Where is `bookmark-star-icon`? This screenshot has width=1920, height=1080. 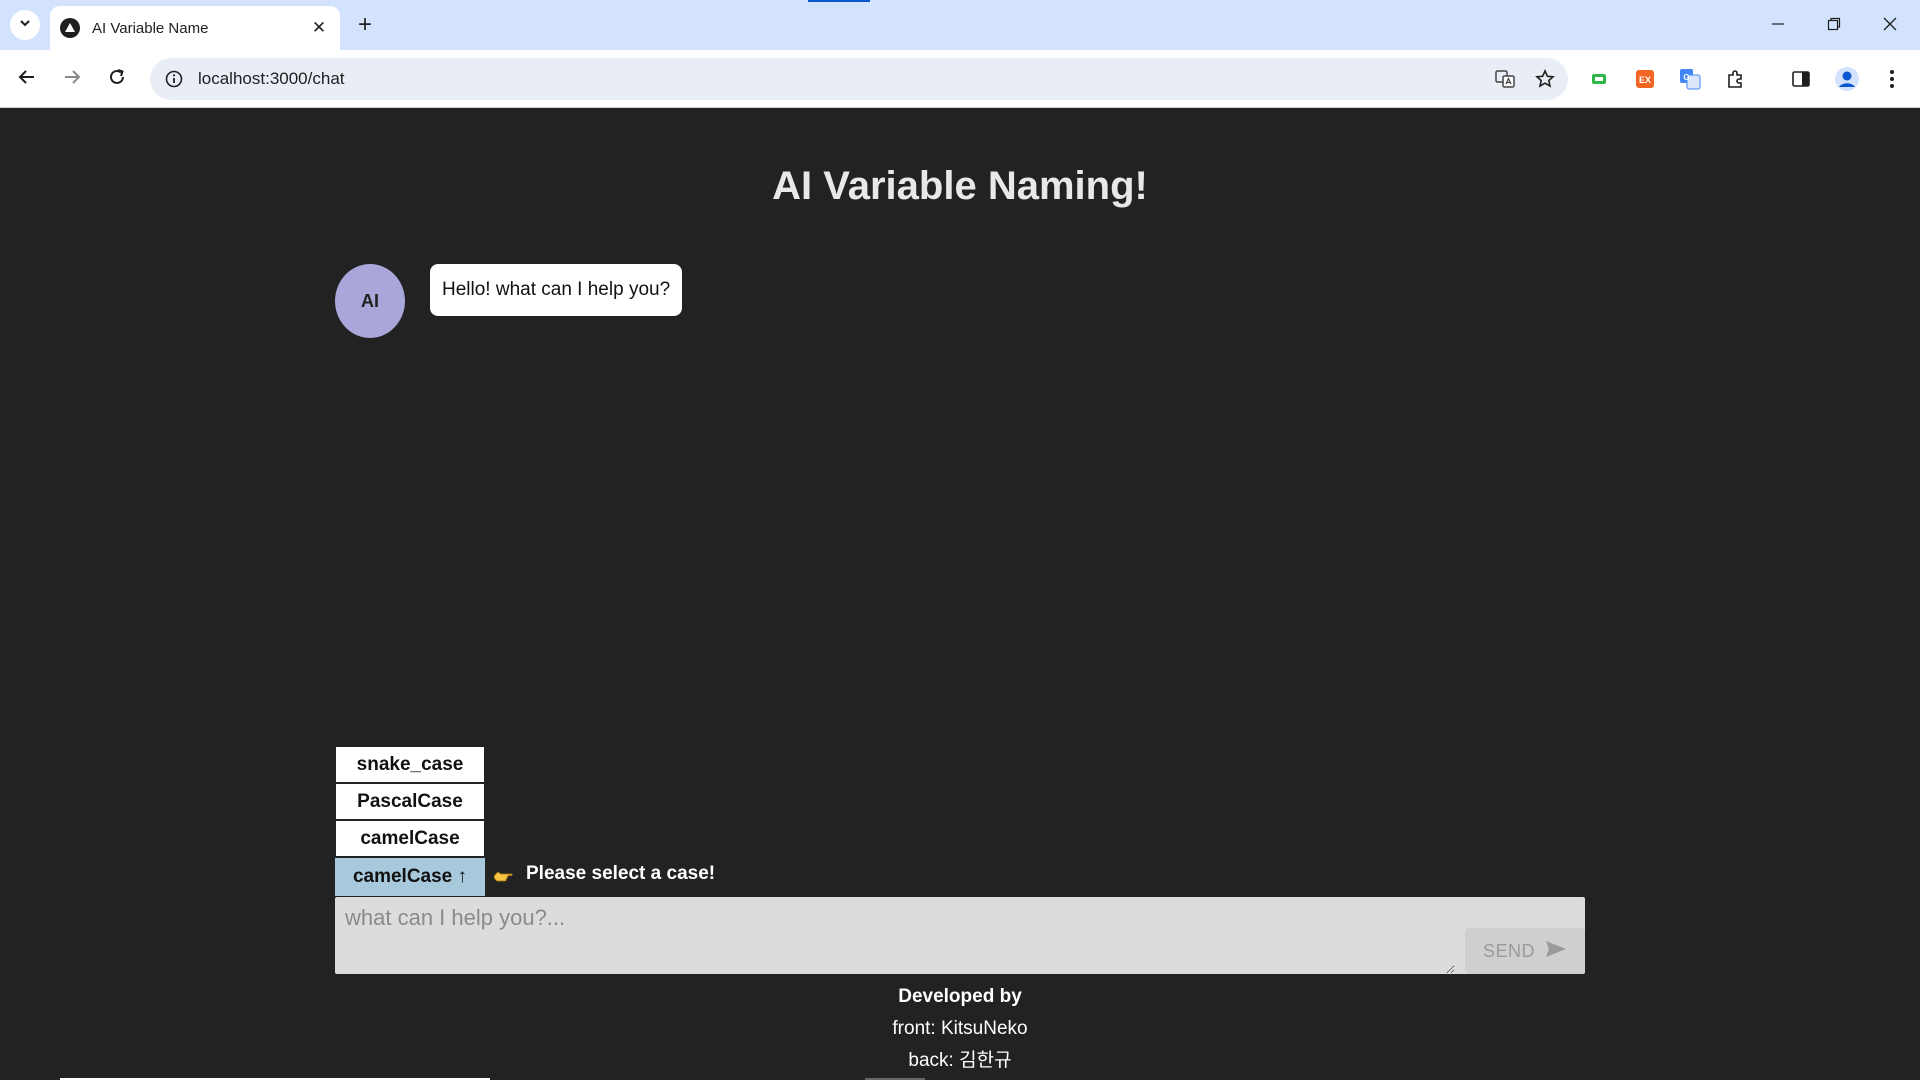 bookmark-star-icon is located at coordinates (1545, 79).